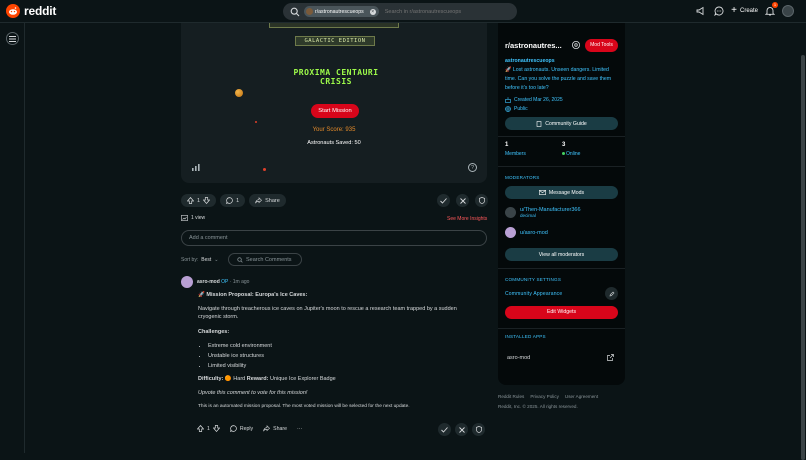 This screenshot has width=806, height=460. What do you see at coordinates (788, 11) in the screenshot?
I see `user-avatar` at bounding box center [788, 11].